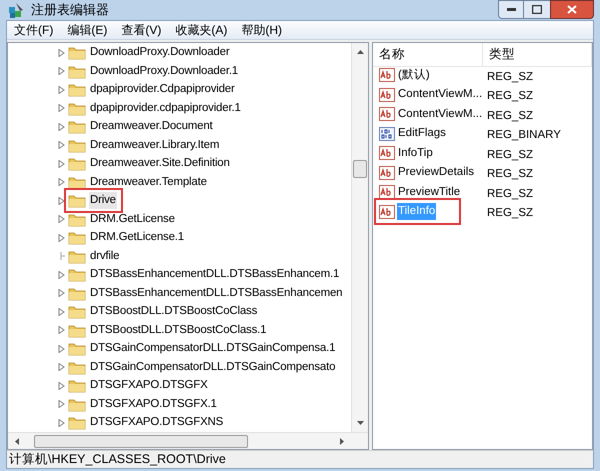 Image resolution: width=600 pixels, height=471 pixels. Describe the element at coordinates (387, 133) in the screenshot. I see `binary-value-icon` at that location.